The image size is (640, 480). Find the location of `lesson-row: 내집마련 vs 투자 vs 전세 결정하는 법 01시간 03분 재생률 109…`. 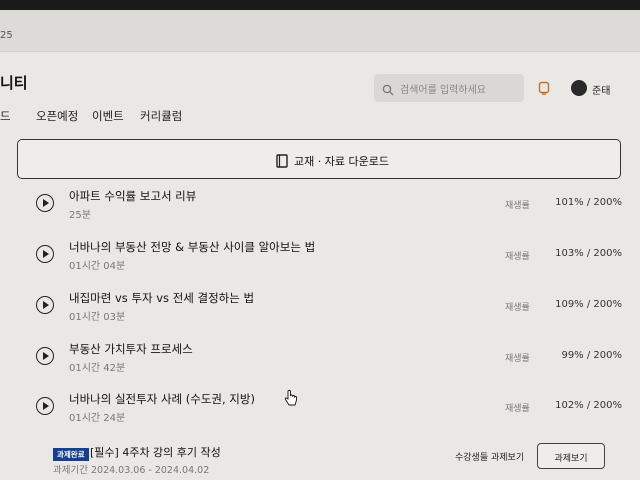

lesson-row: 내집마련 vs 투자 vs 전세 결정하는 법 01시간 03분 재생률 109… is located at coordinates (320, 315).